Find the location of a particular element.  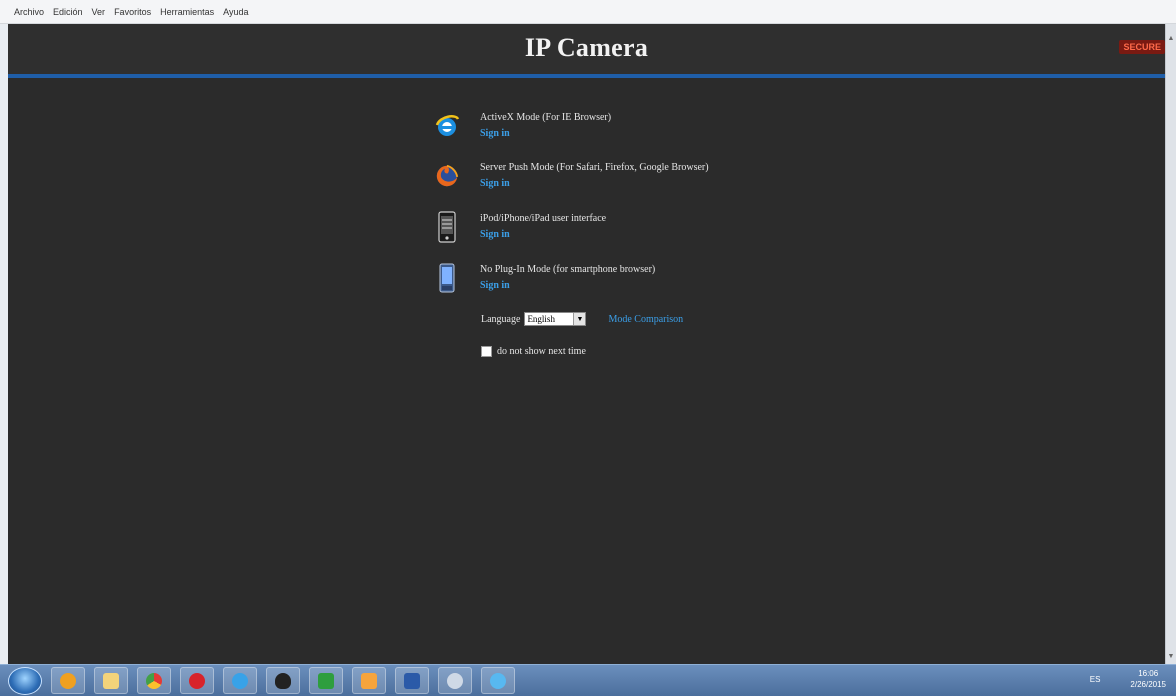

clock-date: 2/26/2015 is located at coordinates (1148, 684).